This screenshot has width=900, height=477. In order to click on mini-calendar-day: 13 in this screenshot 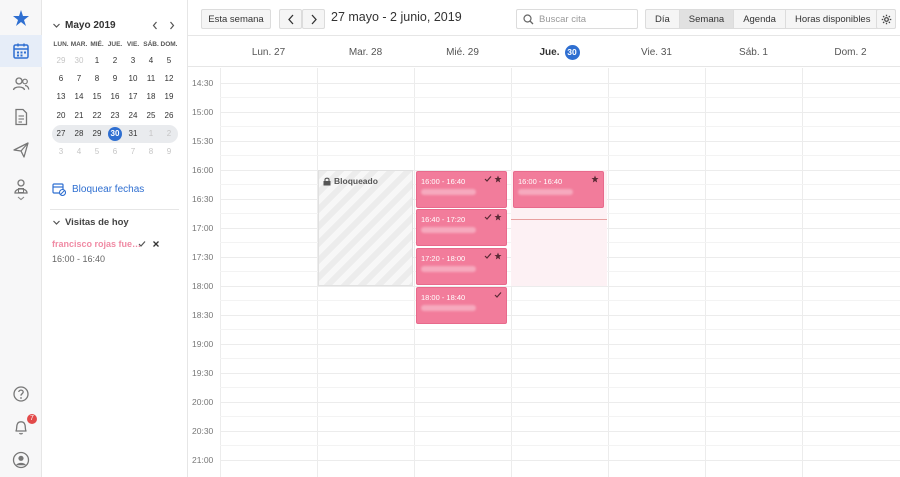, I will do `click(61, 97)`.